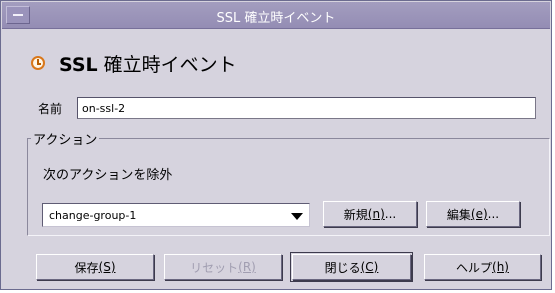  I want to click on window-title: SSL 確立時イベント, so click(276, 18).